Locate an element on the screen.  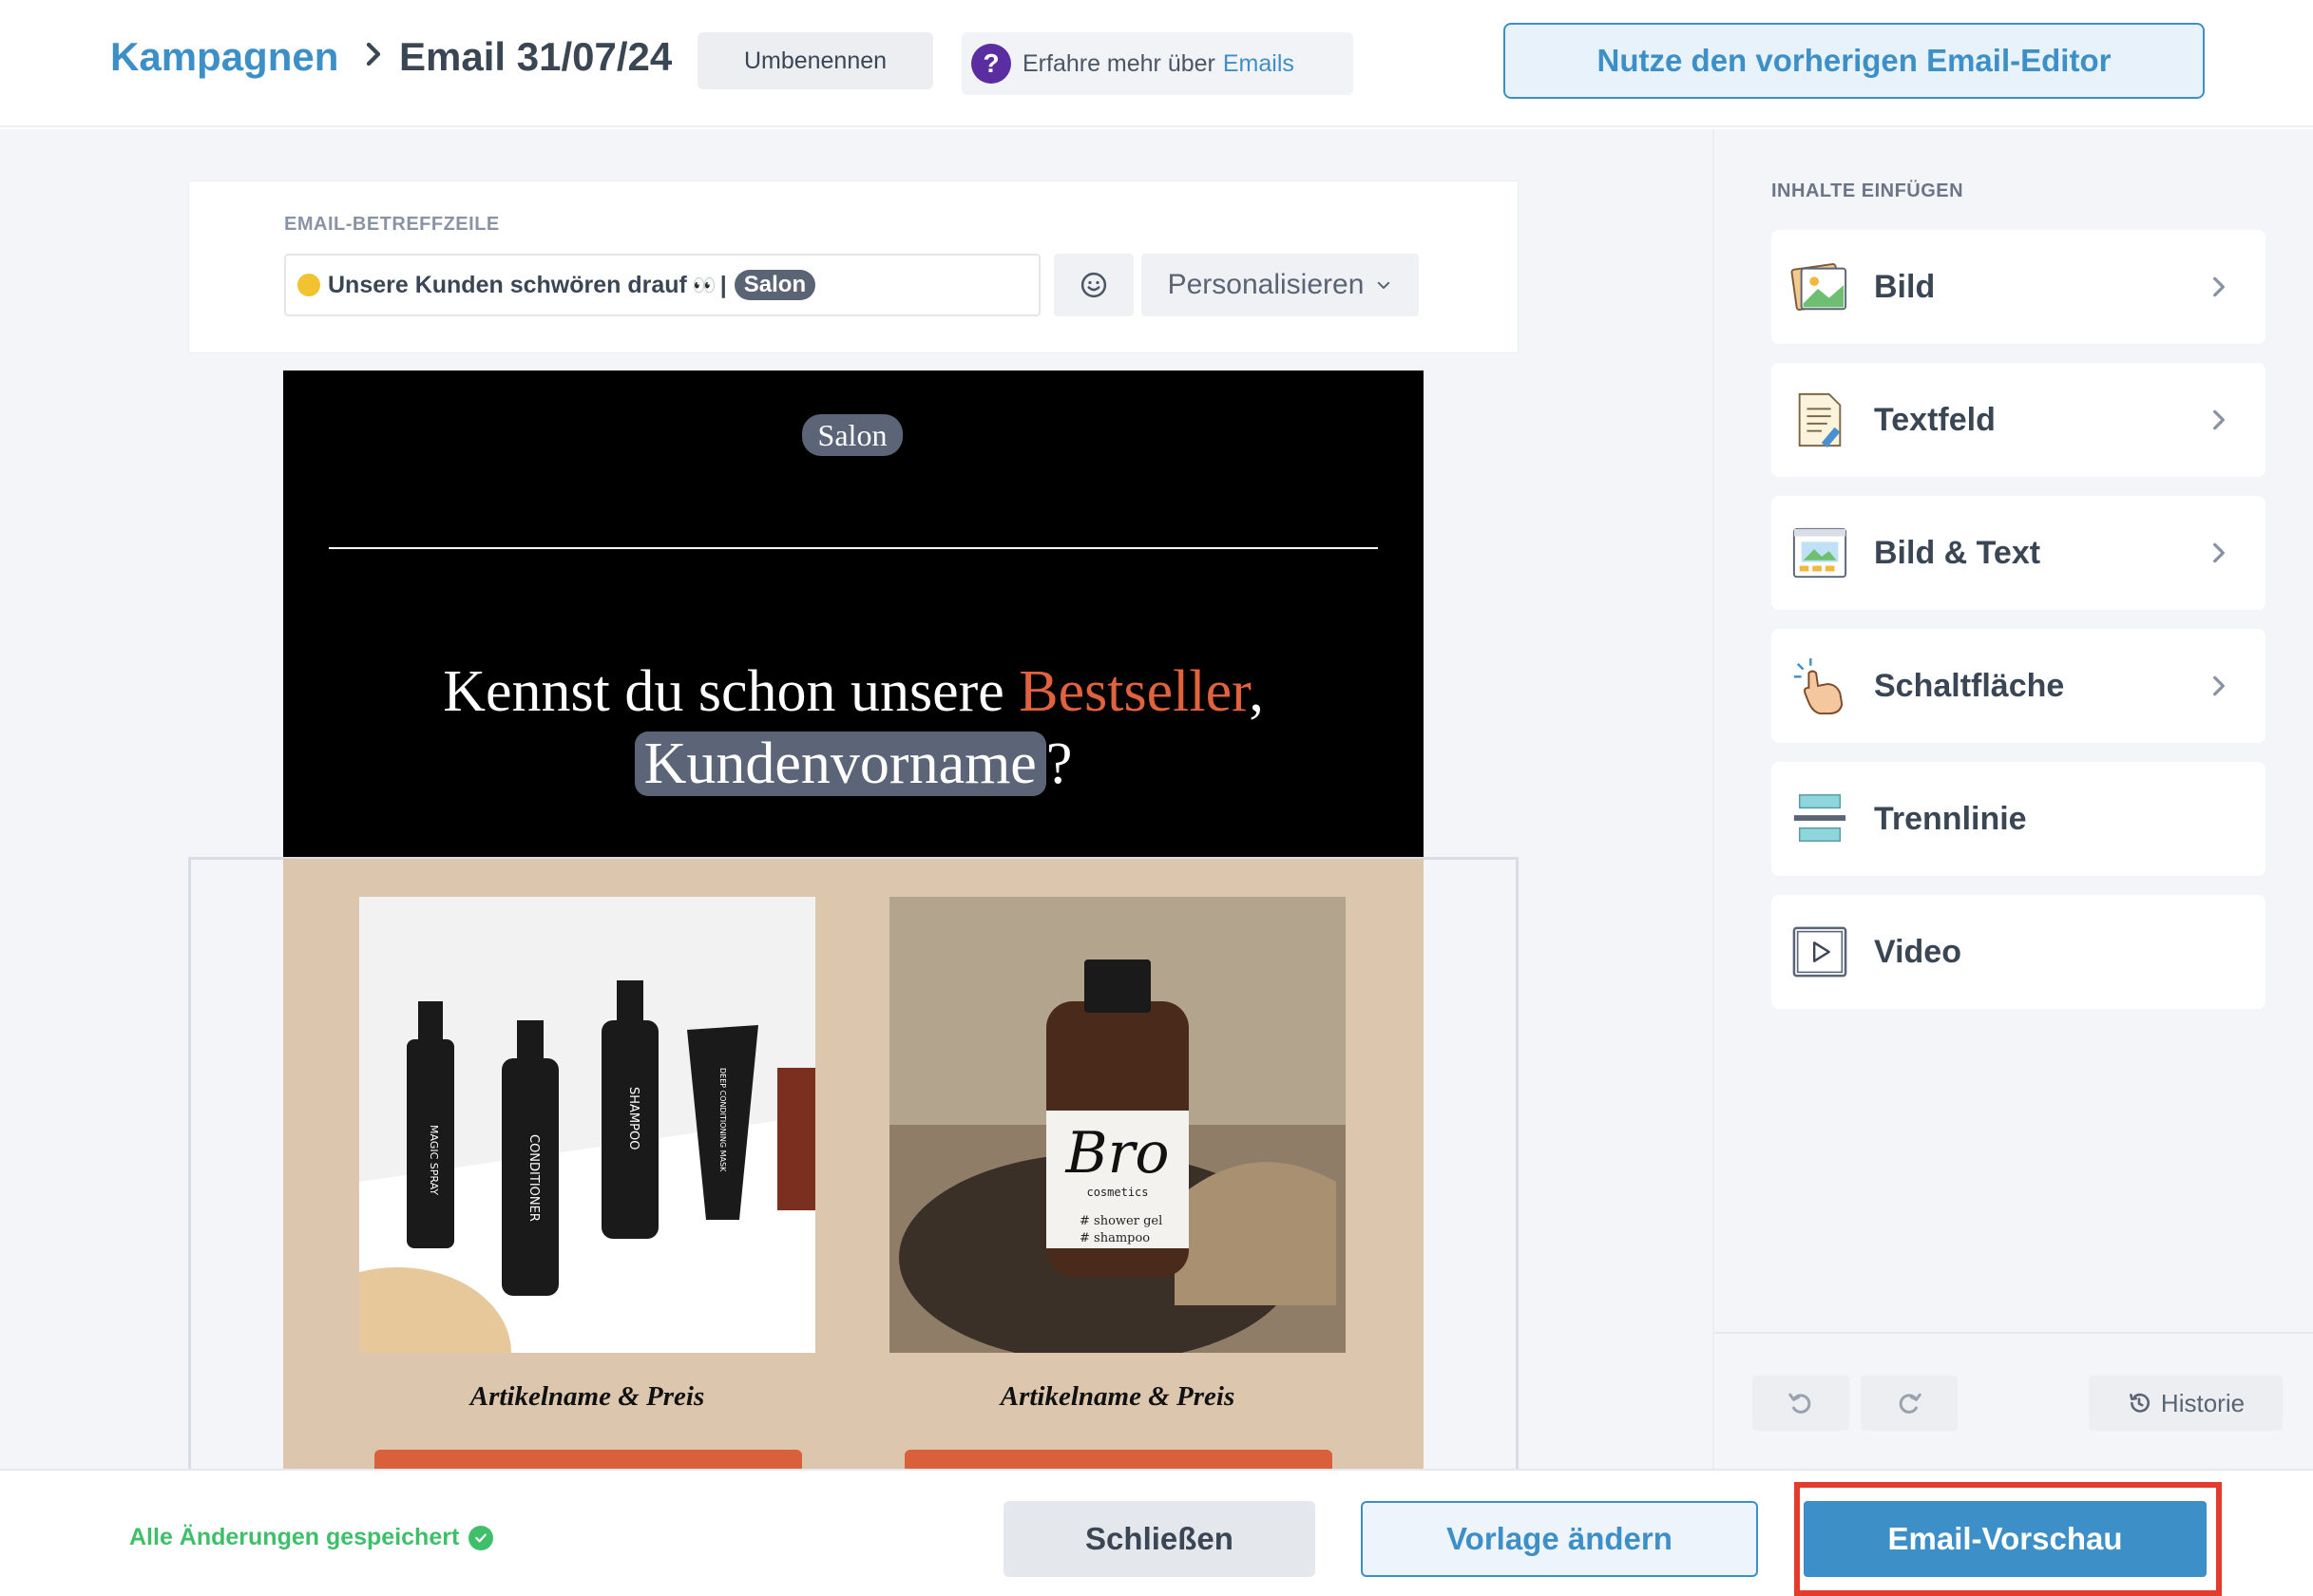
undo-button is located at coordinates (1800, 1403).